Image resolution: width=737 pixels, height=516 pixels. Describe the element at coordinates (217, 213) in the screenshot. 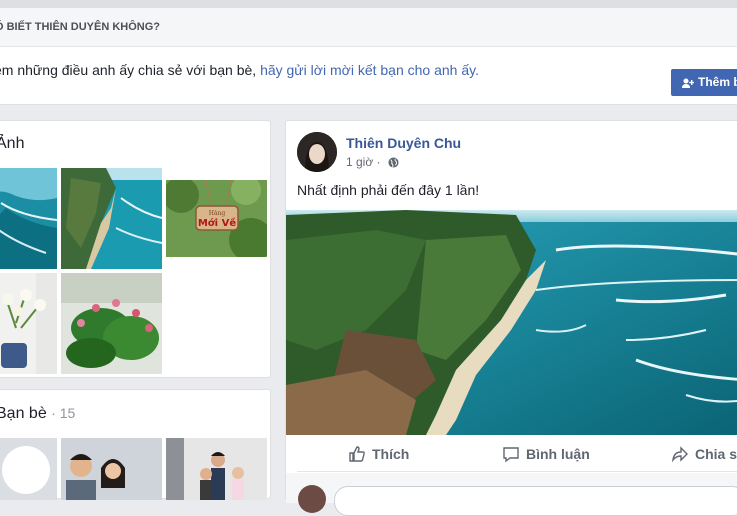

I see `sign-line-1: Hàng` at that location.